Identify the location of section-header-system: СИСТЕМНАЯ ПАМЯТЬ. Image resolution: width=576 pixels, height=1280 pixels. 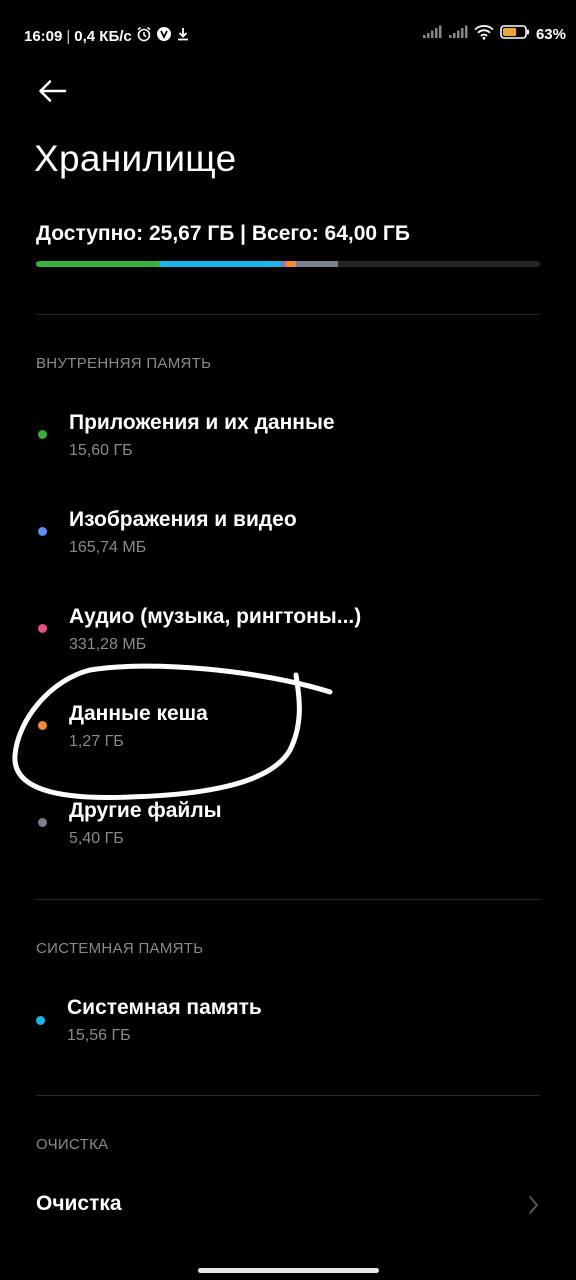
(120, 948).